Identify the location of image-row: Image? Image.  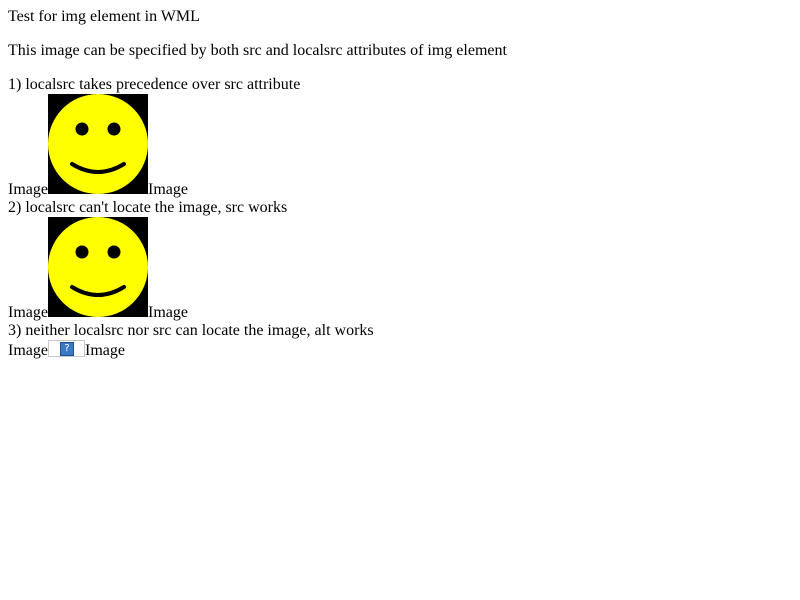
(400, 350).